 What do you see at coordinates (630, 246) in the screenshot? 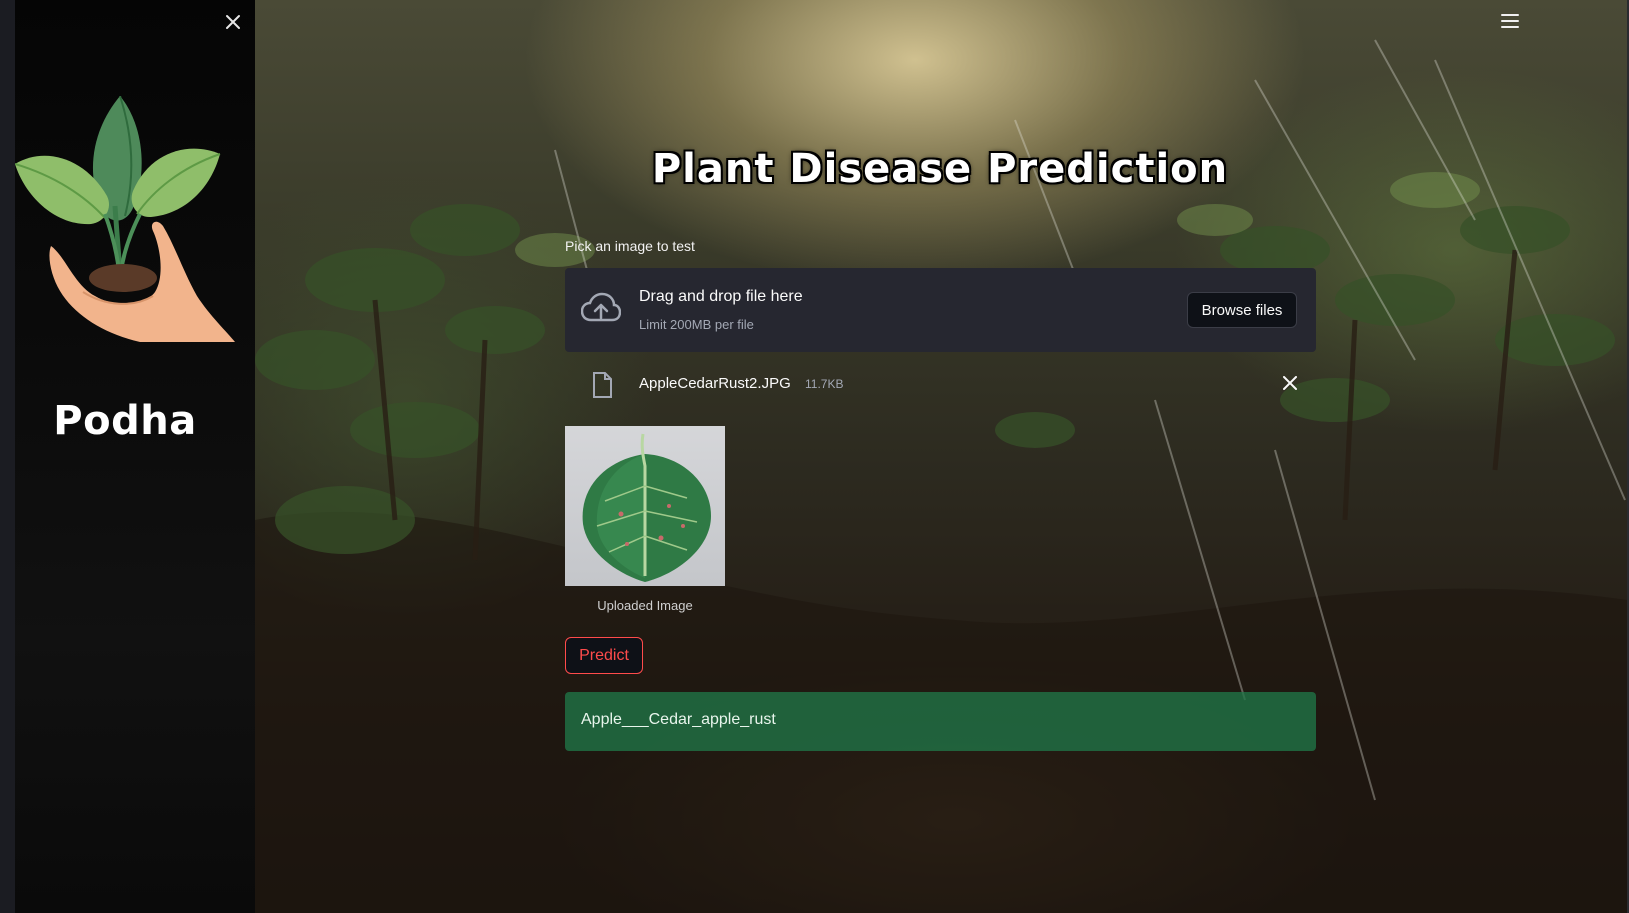
I see `uploader-label: Pick an image to test` at bounding box center [630, 246].